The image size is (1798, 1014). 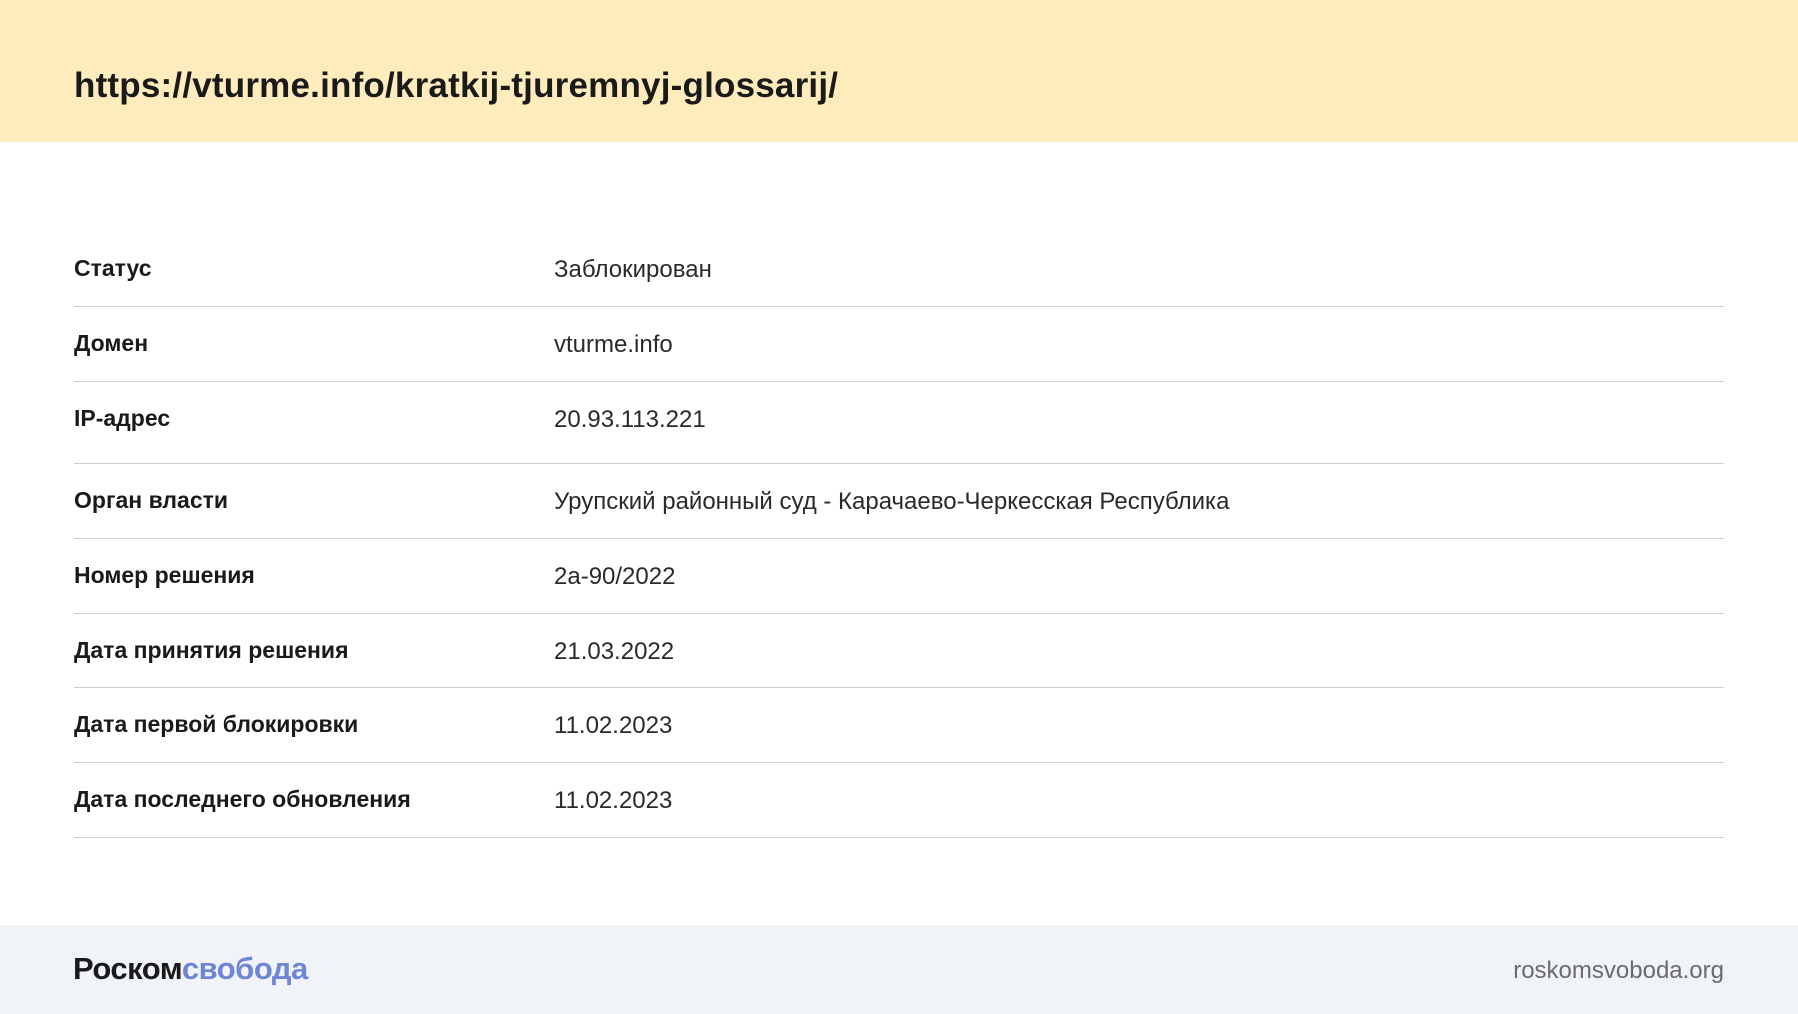 What do you see at coordinates (899, 269) in the screenshot?
I see `table-row-status: Статус Заблокирован` at bounding box center [899, 269].